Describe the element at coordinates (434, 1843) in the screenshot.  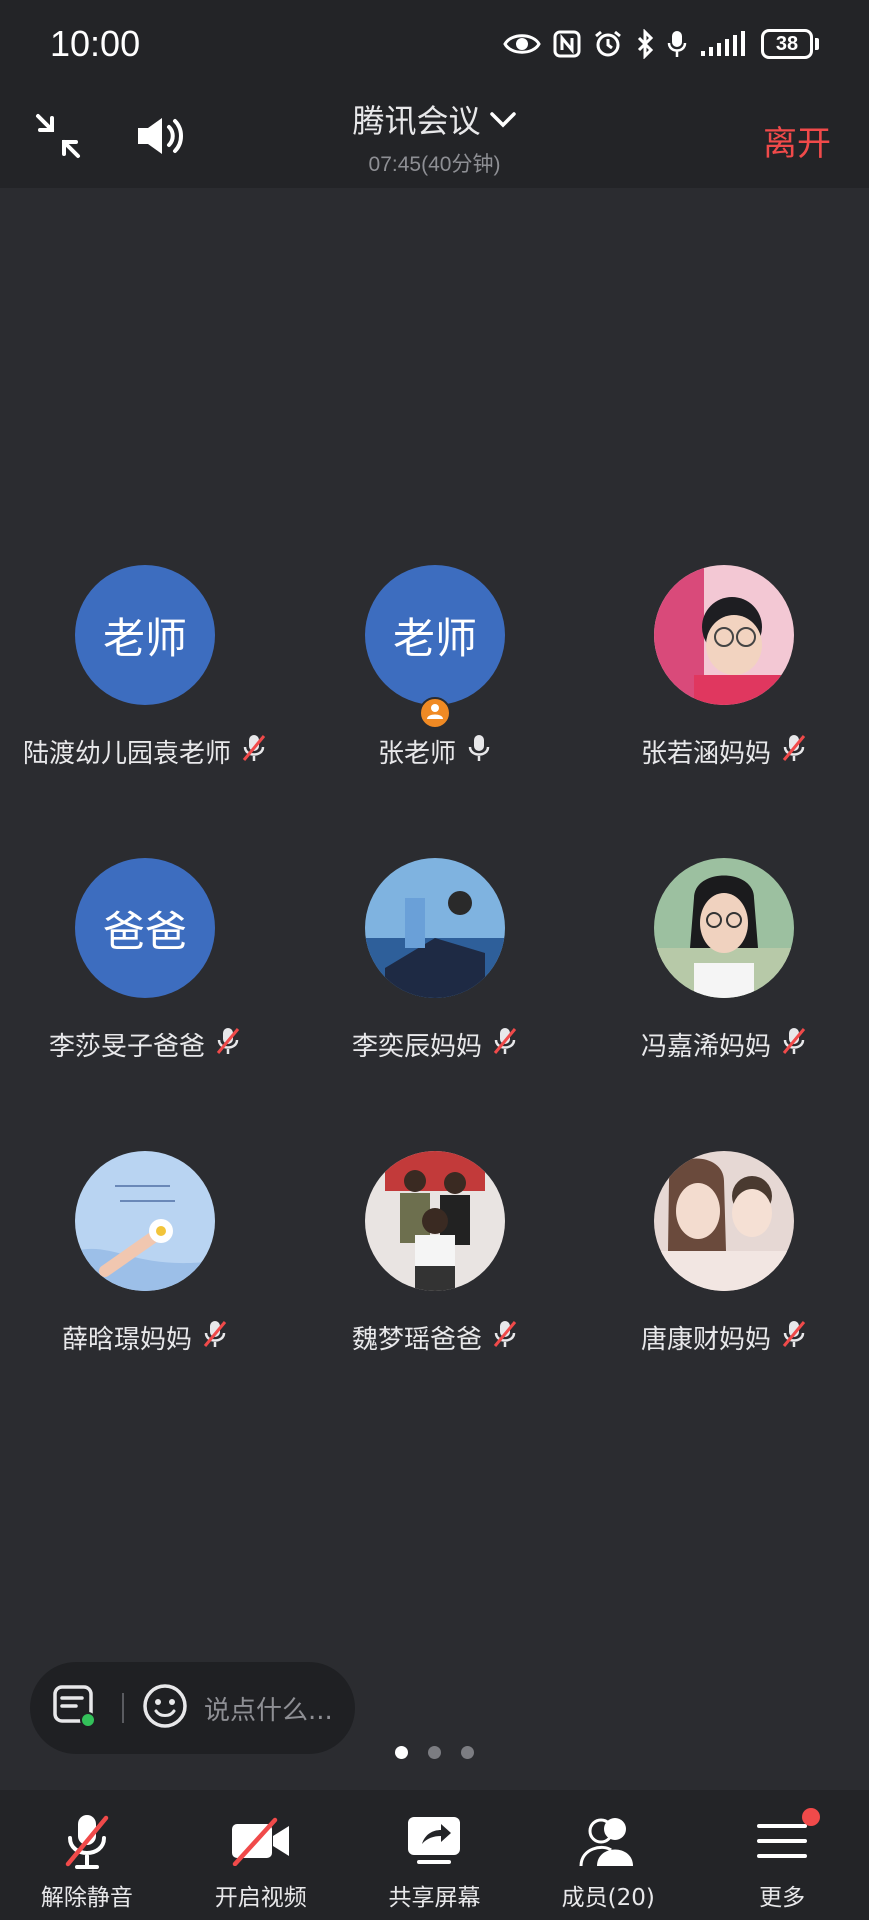
I see `share-screen-icon` at that location.